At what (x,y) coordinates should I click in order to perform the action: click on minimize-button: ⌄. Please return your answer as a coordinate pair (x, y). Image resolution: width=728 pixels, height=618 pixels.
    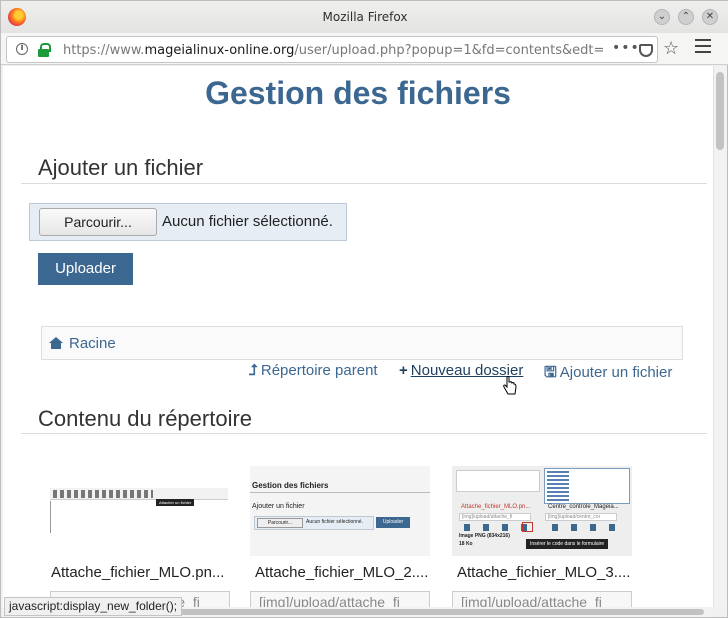
    Looking at the image, I should click on (662, 17).